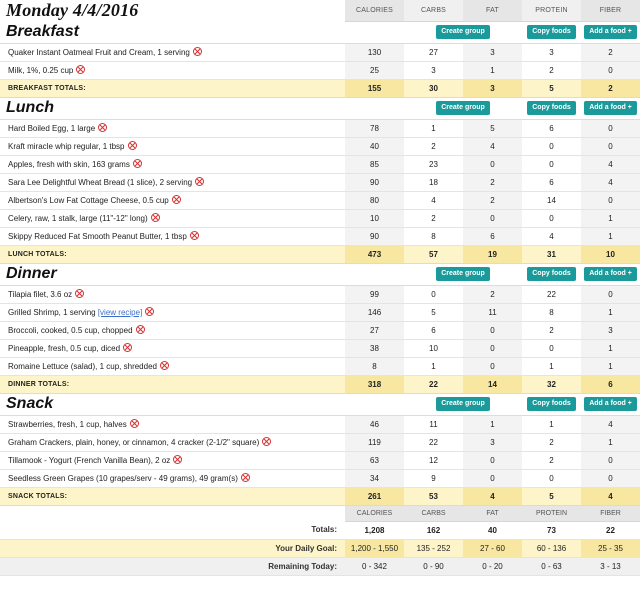 The height and width of the screenshot is (608, 640). Describe the element at coordinates (610, 11) in the screenshot. I see `column-header-fiber: FIBER` at that location.